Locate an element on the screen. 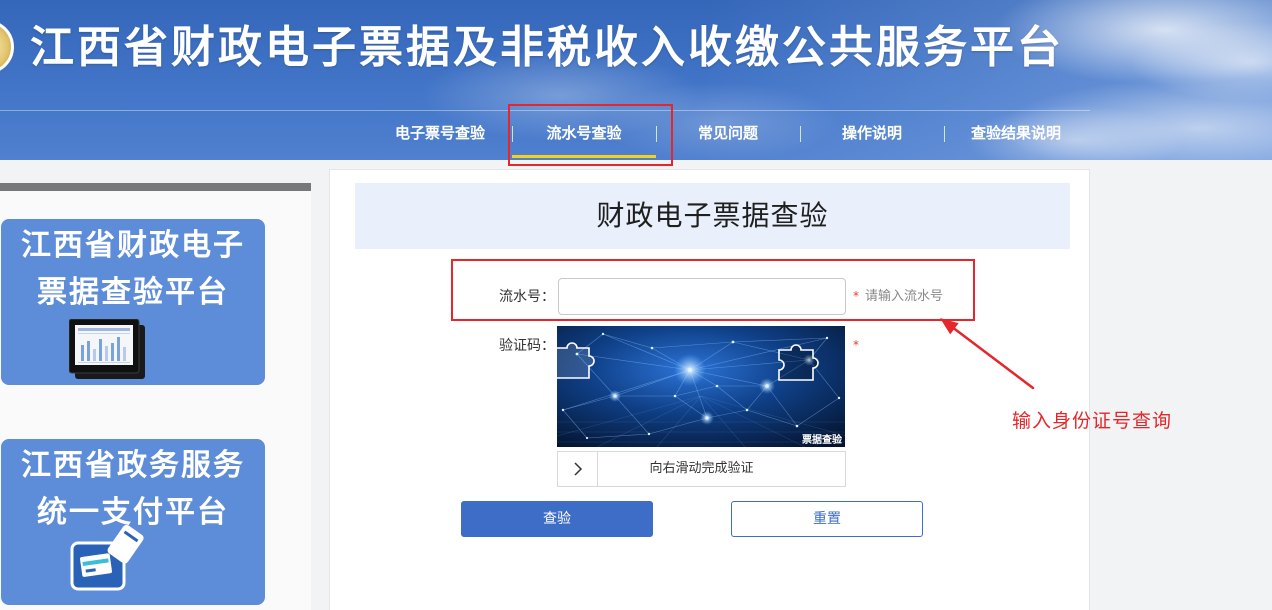 The width and height of the screenshot is (1272, 610). sidebar-card-bill-check-platform: 江西省财政电子 票据查验平台 is located at coordinates (133, 302).